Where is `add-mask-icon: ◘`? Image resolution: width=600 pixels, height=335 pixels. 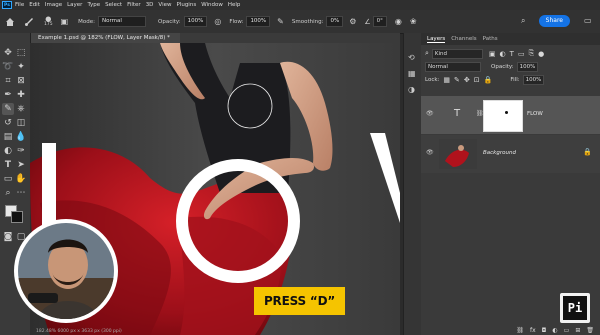
add-mask-icon: ◘ is located at coordinates (544, 330).